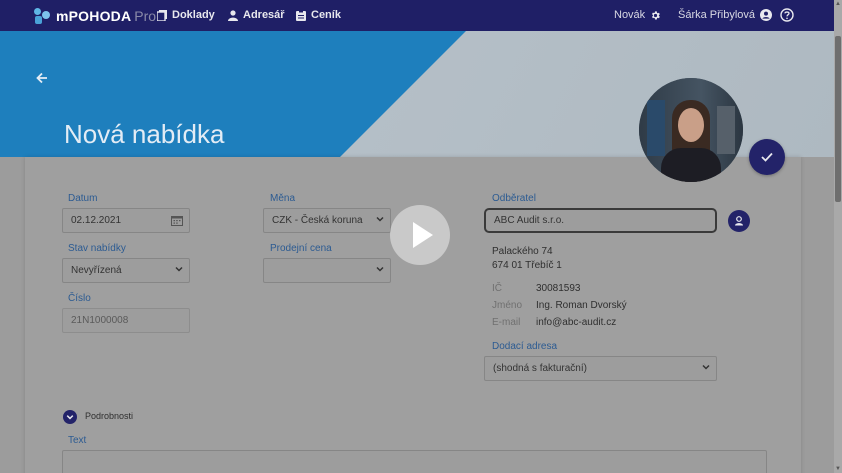  I want to click on scroll-up-icon: ▲, so click(838, 4).